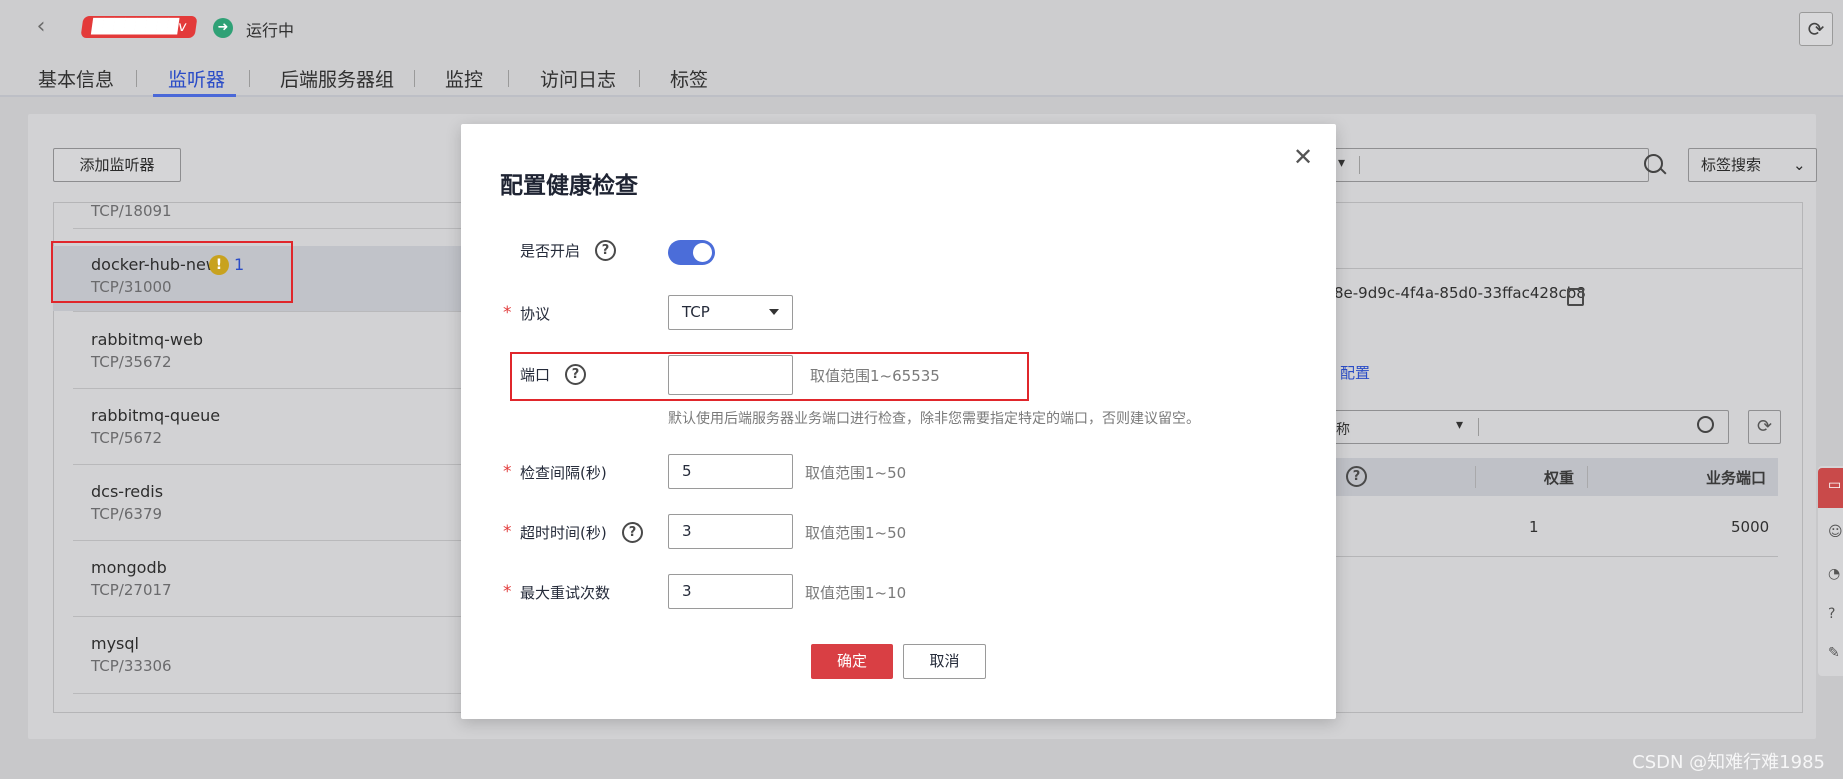  I want to click on retries-input: 3, so click(730, 591).